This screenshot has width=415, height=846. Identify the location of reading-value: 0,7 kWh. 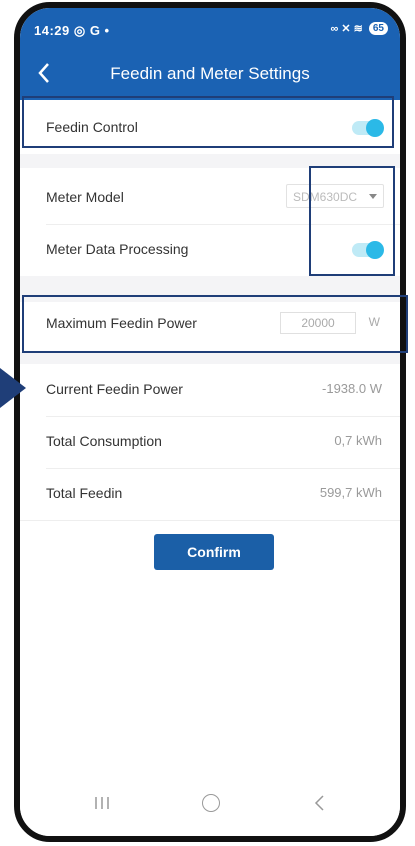
(358, 440).